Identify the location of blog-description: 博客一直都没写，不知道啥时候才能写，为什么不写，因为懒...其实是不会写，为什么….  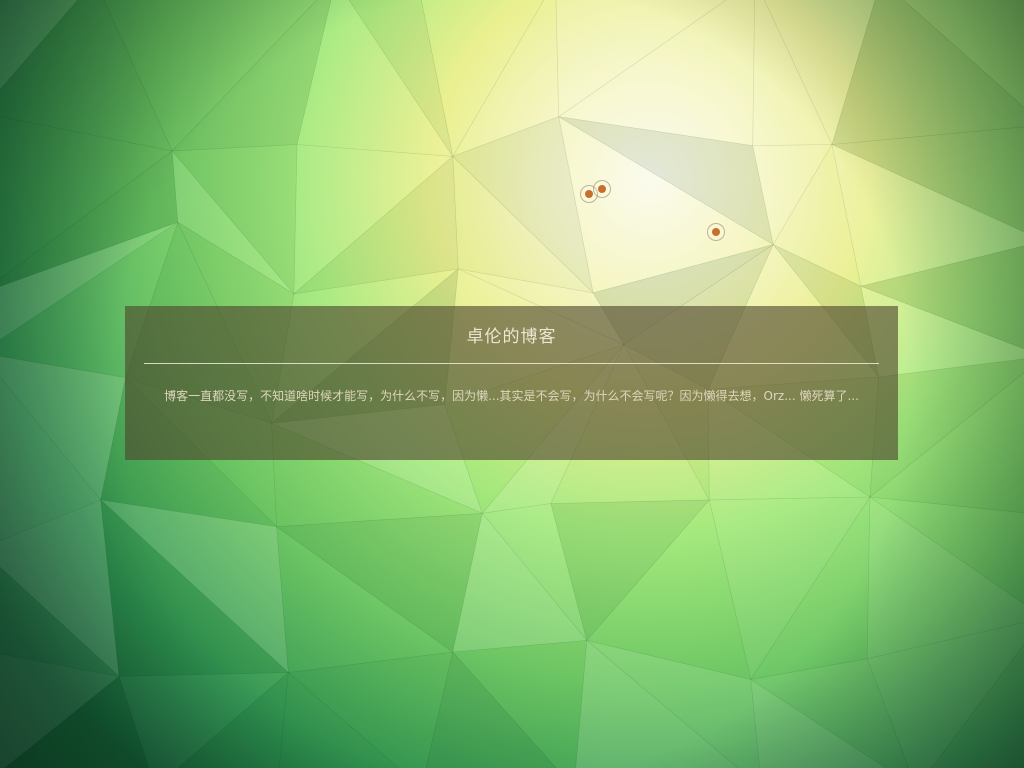
(511, 396).